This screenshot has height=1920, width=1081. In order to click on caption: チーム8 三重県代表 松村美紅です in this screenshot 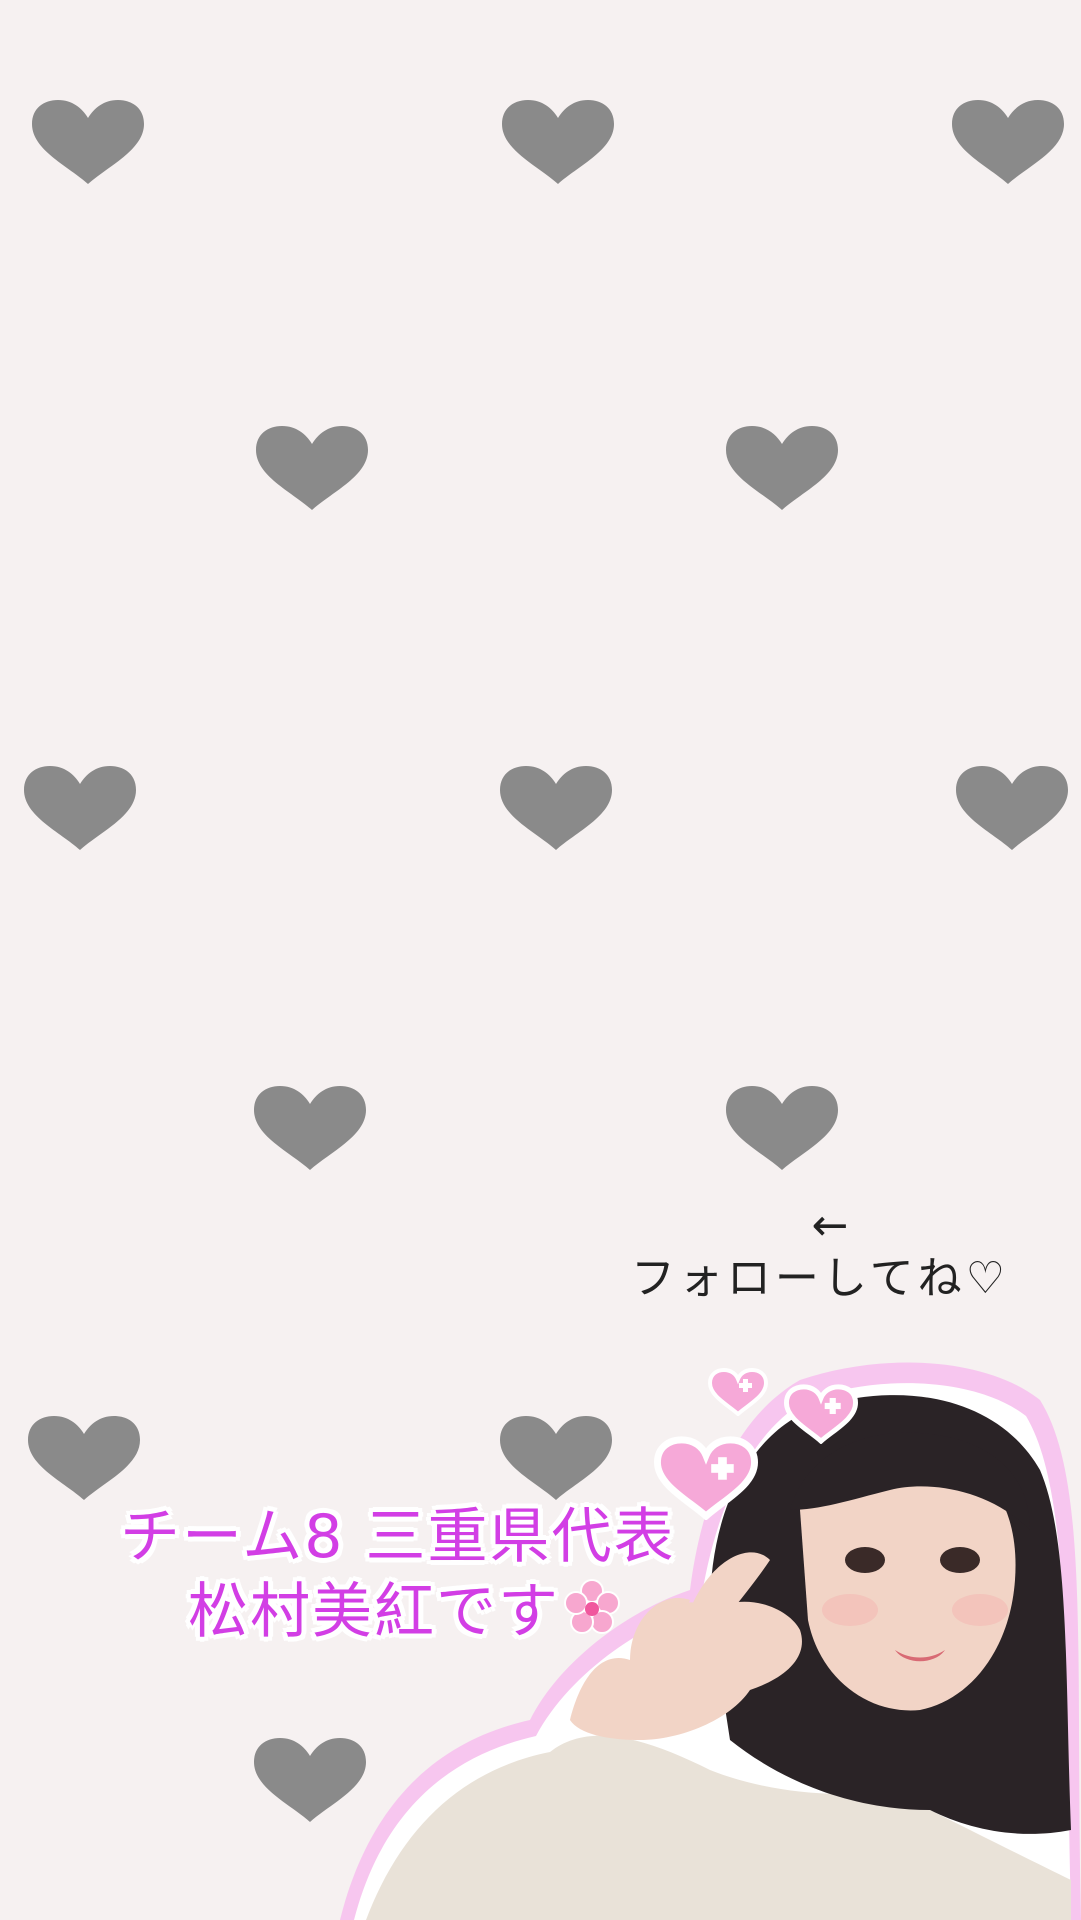, I will do `click(460, 1576)`.